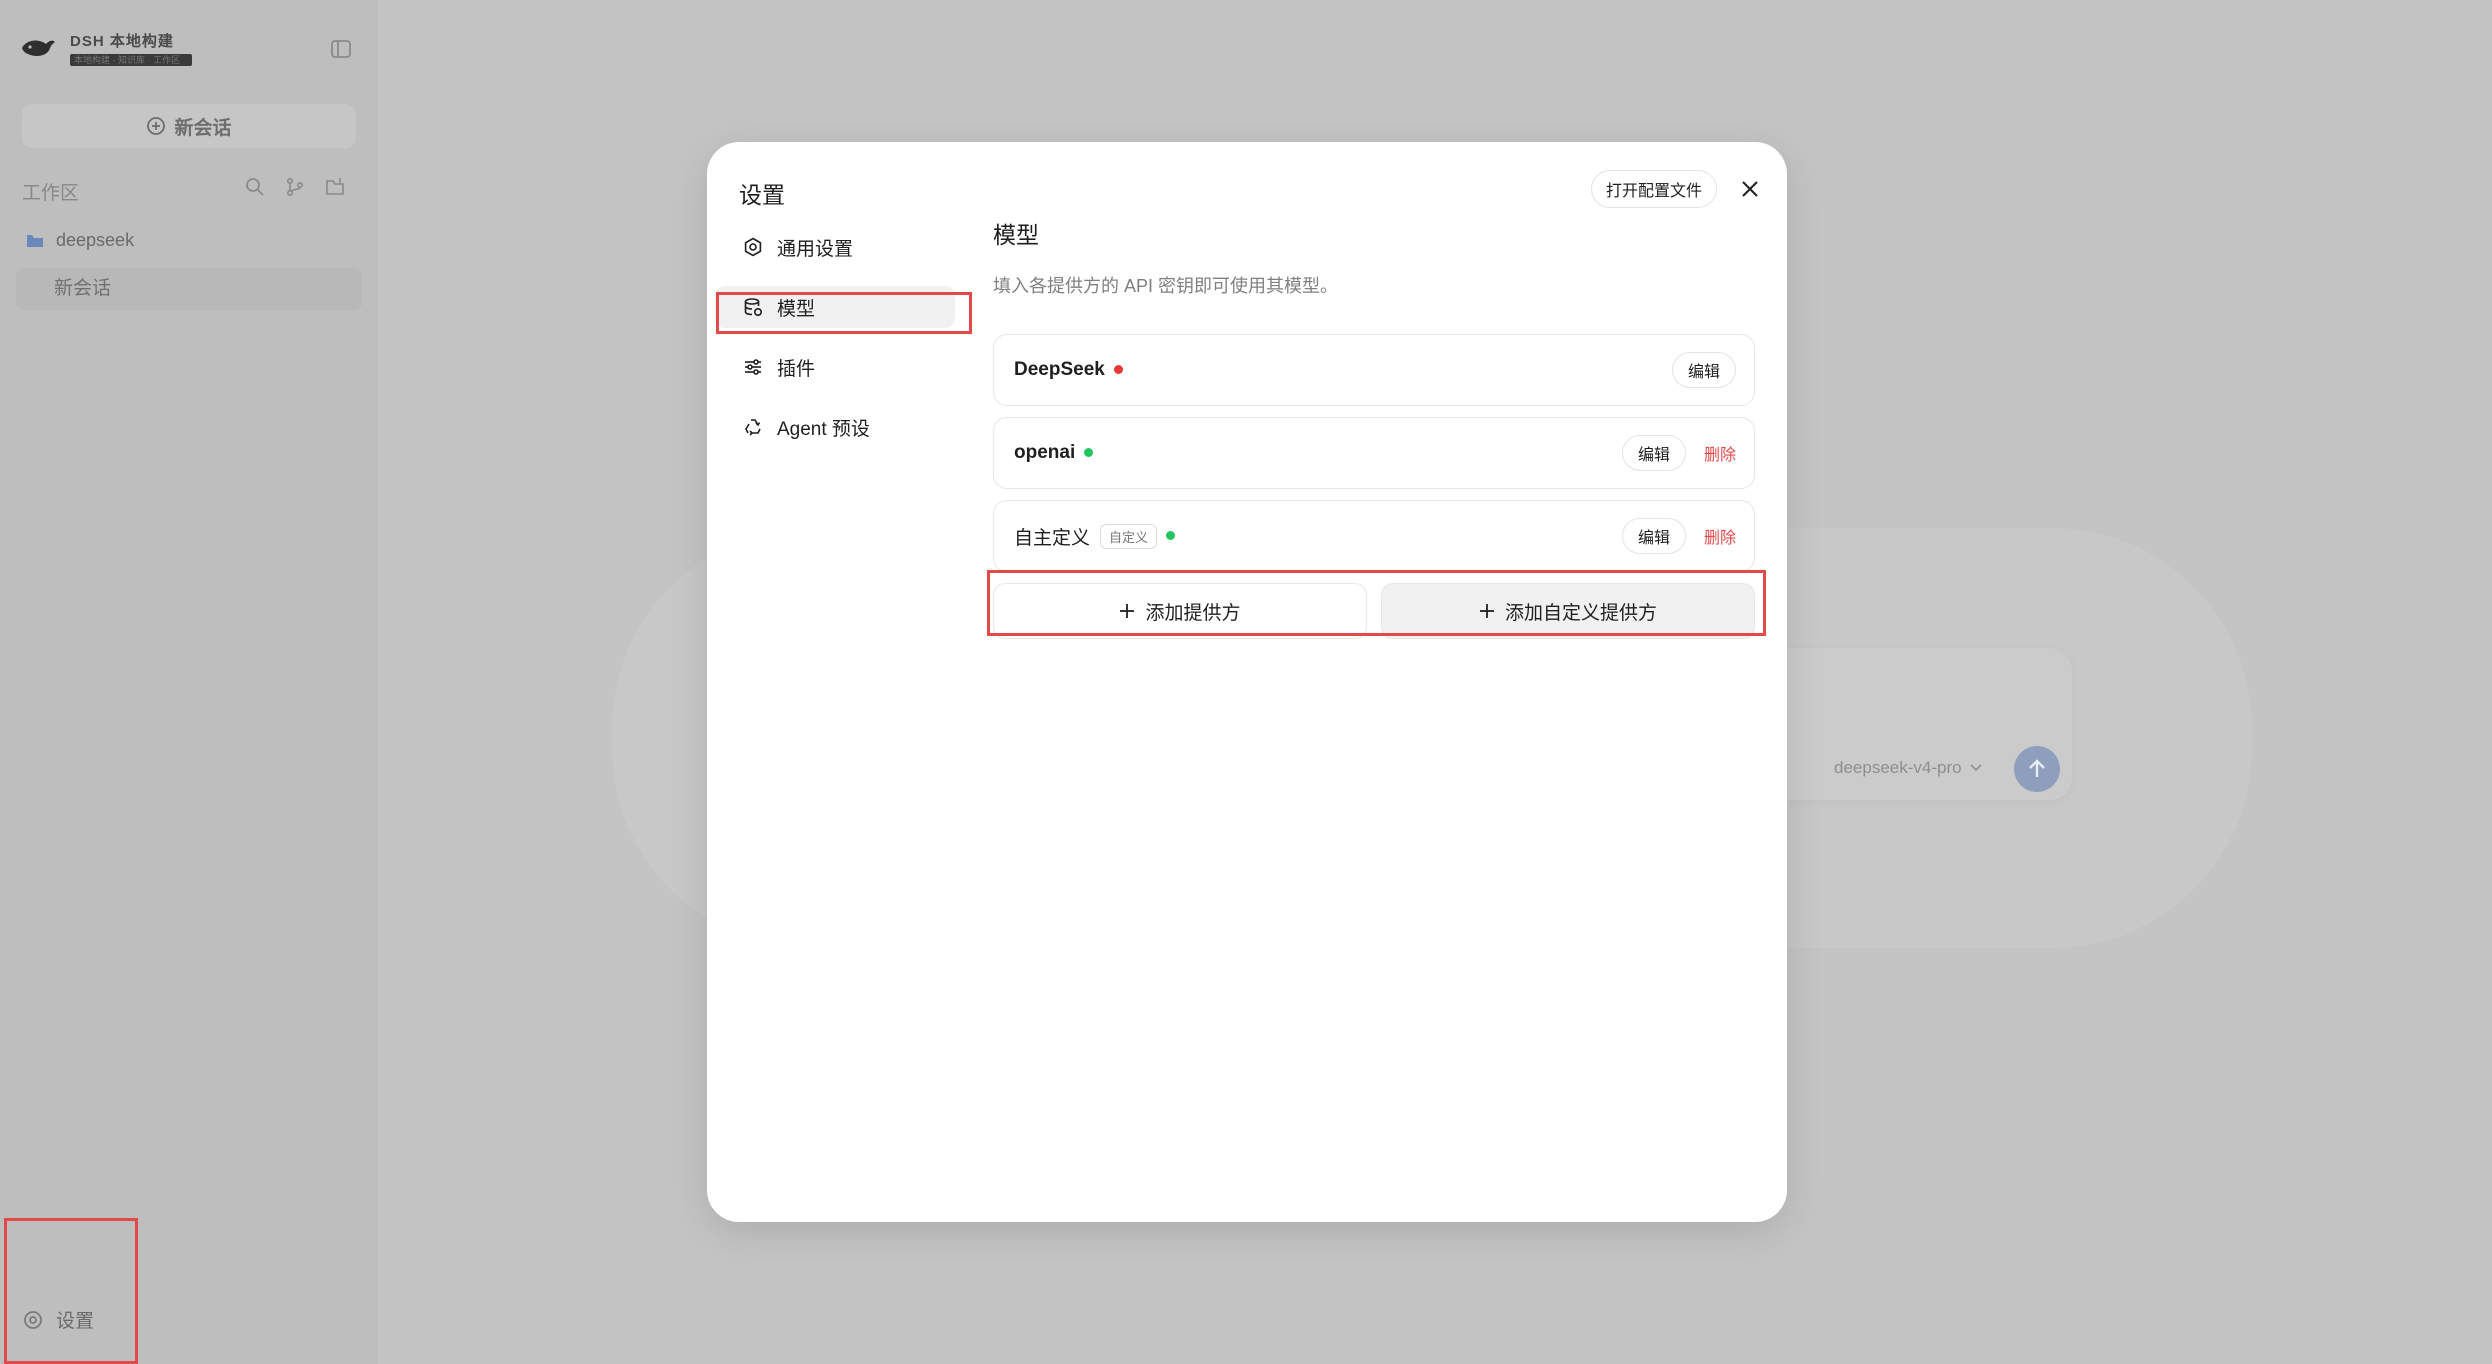 The height and width of the screenshot is (1364, 2492). Describe the element at coordinates (796, 309) in the screenshot. I see `nav-item-label: 模型` at that location.